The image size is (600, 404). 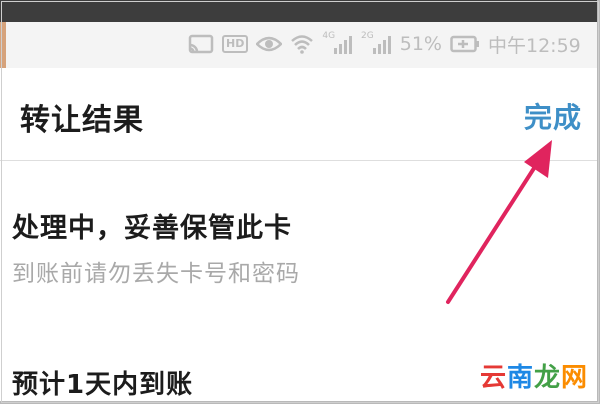 I want to click on status-icons: HD 4G 2G 51% 中午12:59, so click(x=384, y=44).